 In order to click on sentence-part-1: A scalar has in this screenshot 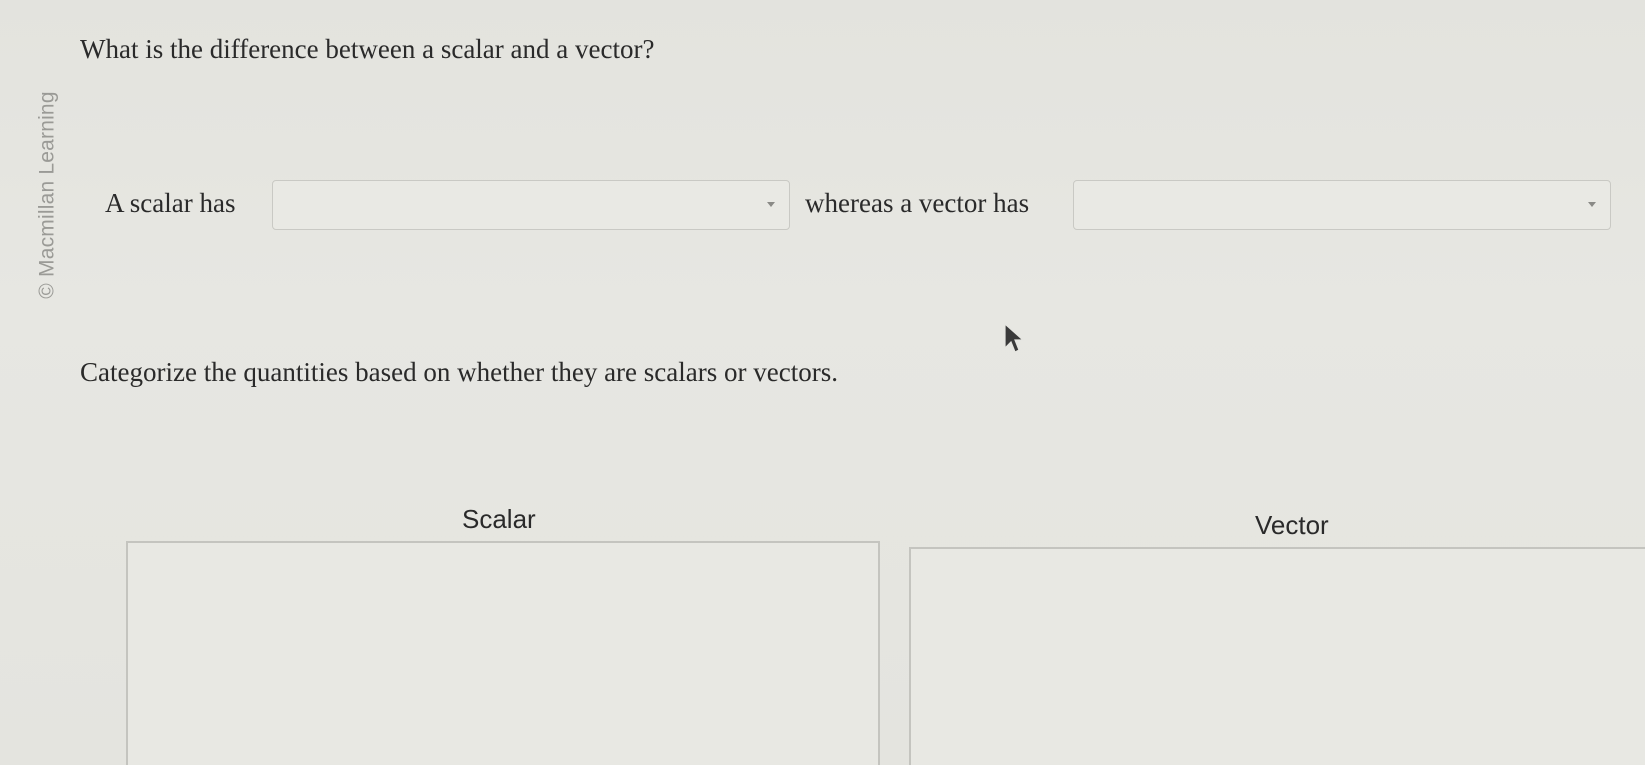, I will do `click(170, 203)`.